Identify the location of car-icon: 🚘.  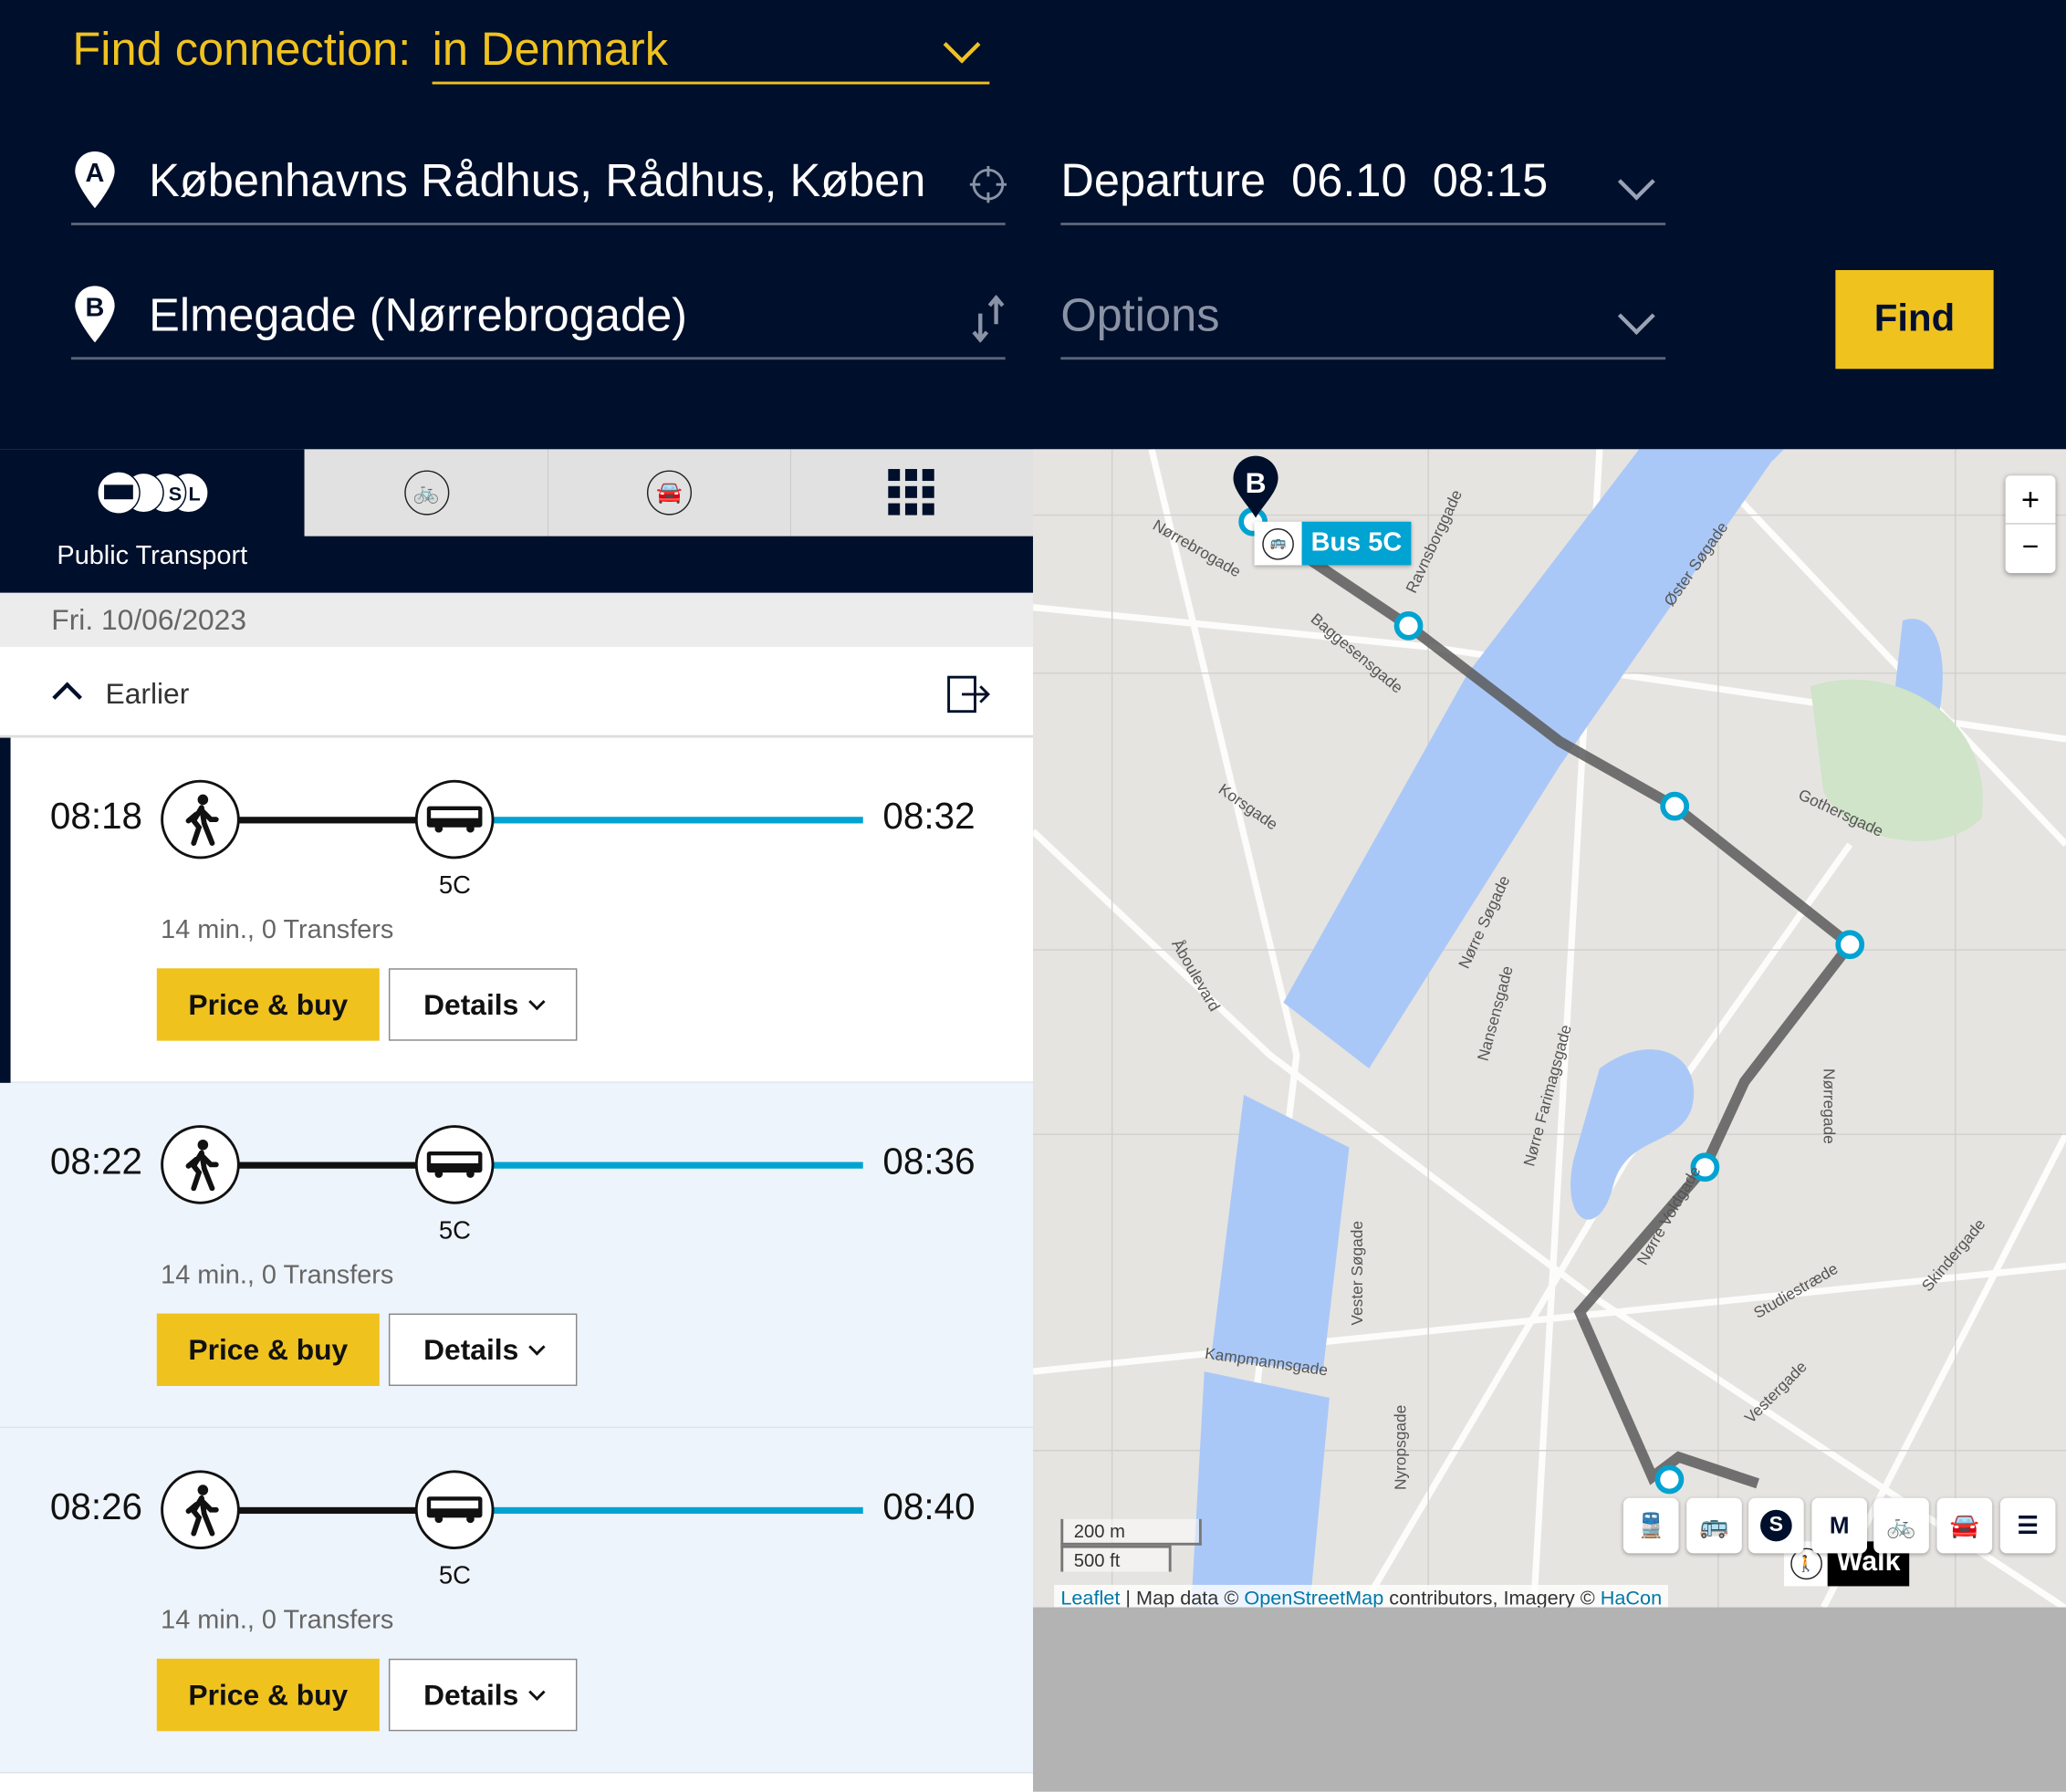
(670, 493).